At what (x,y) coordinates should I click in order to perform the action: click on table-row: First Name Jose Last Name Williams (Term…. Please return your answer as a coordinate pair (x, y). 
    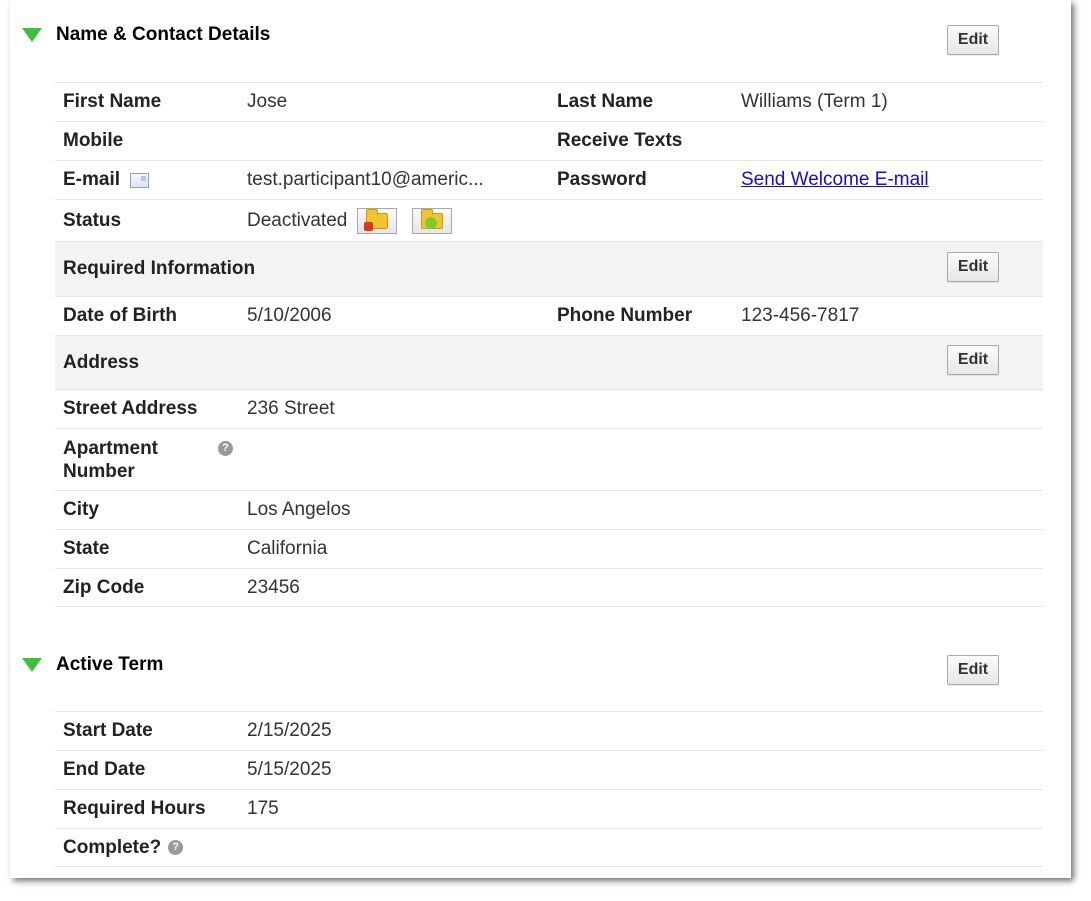
    Looking at the image, I should click on (549, 101).